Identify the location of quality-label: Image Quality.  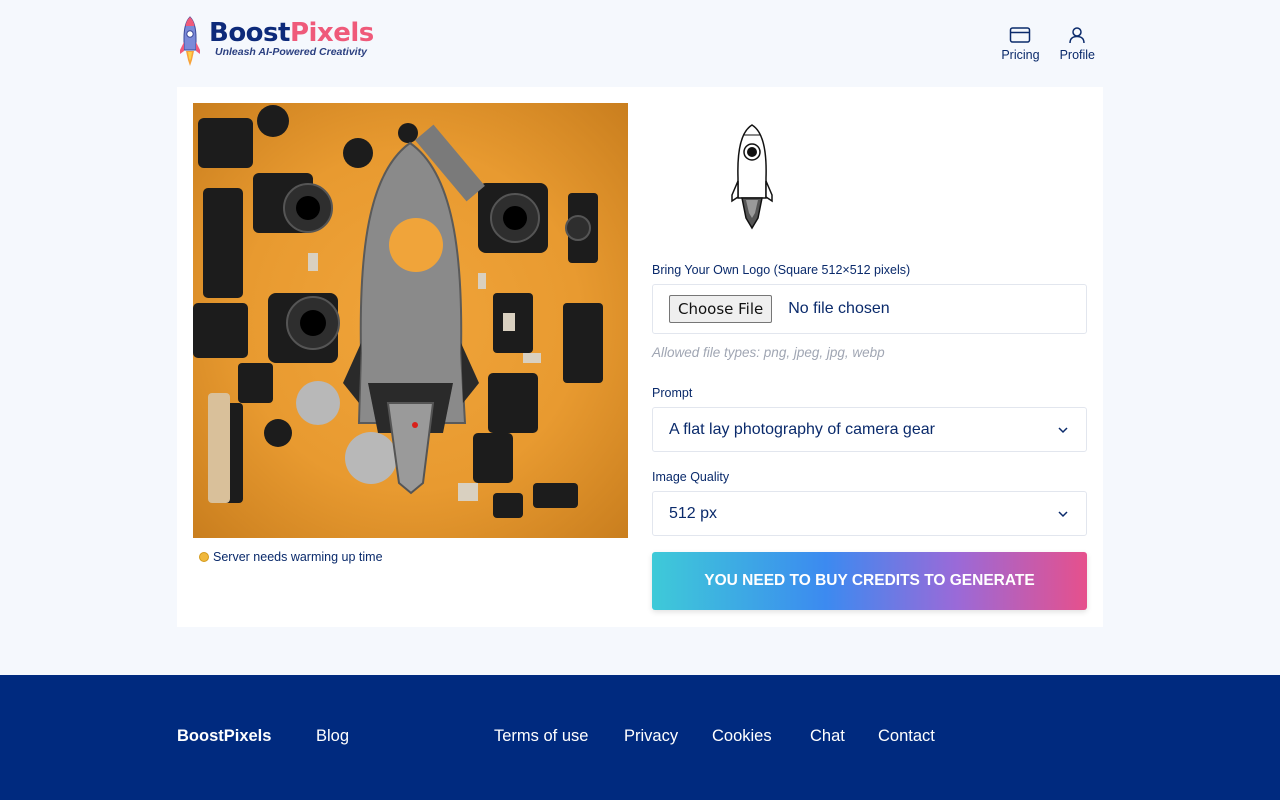
(691, 477).